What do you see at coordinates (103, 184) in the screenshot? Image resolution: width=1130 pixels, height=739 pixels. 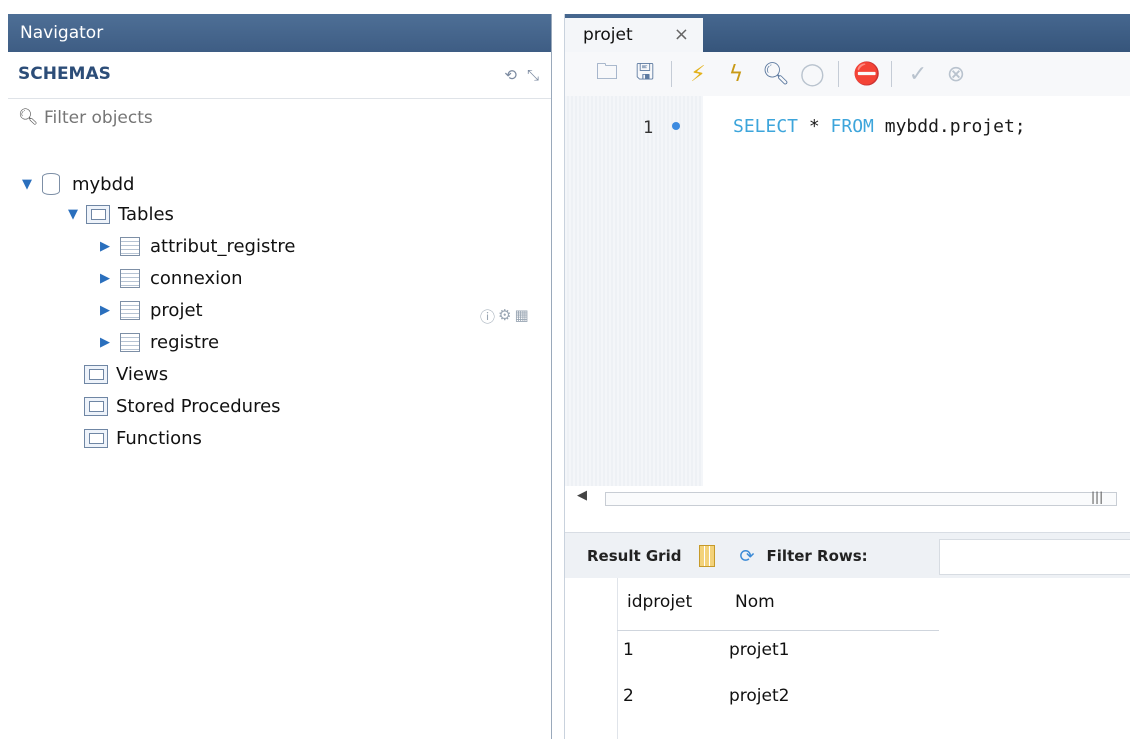 I see `schema-name: mybdd` at bounding box center [103, 184].